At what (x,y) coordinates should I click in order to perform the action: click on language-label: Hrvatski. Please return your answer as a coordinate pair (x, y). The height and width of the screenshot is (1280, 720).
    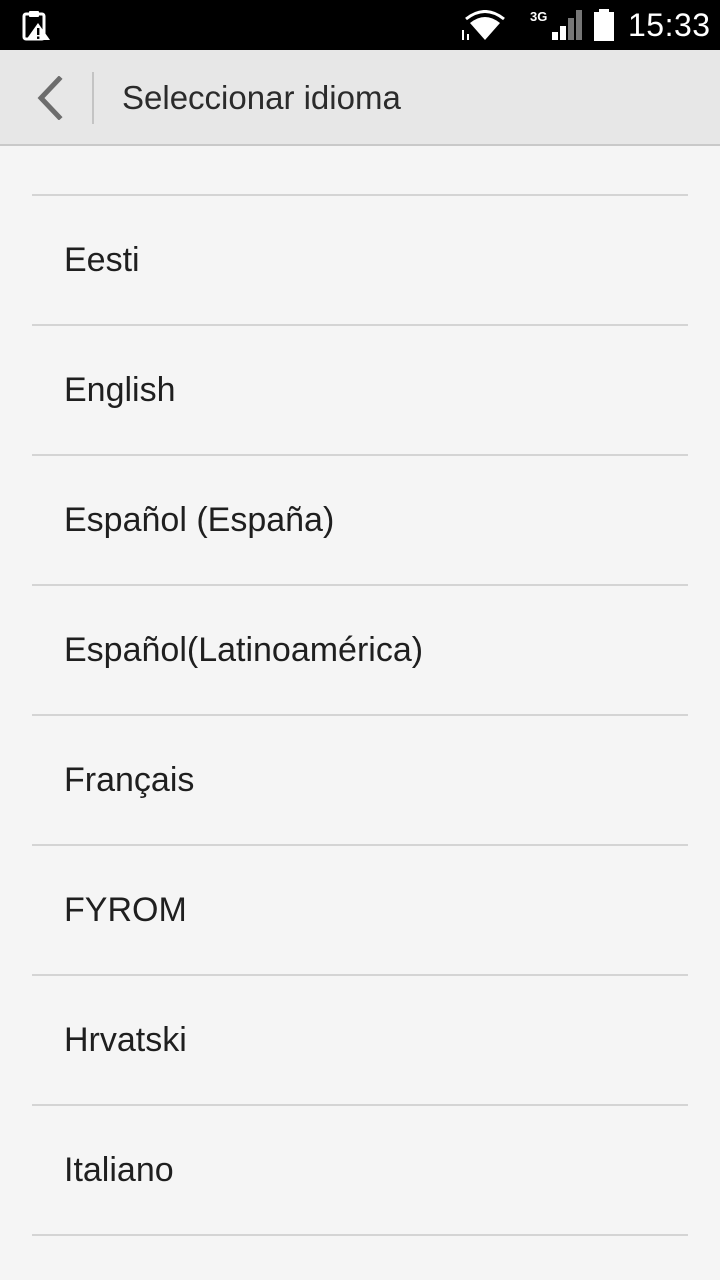
    Looking at the image, I should click on (125, 1040).